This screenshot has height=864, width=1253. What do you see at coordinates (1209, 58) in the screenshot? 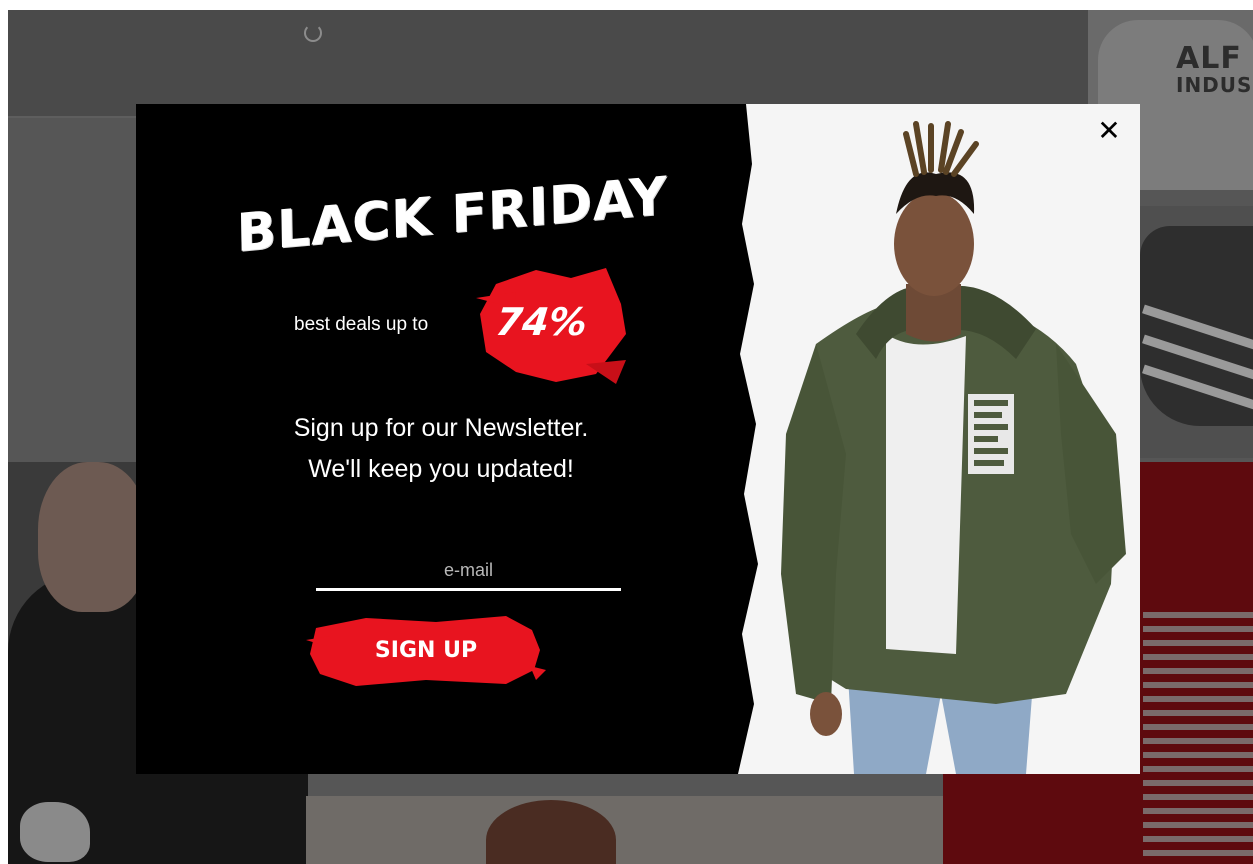
I see `tshirt-print-line1: ALF` at bounding box center [1209, 58].